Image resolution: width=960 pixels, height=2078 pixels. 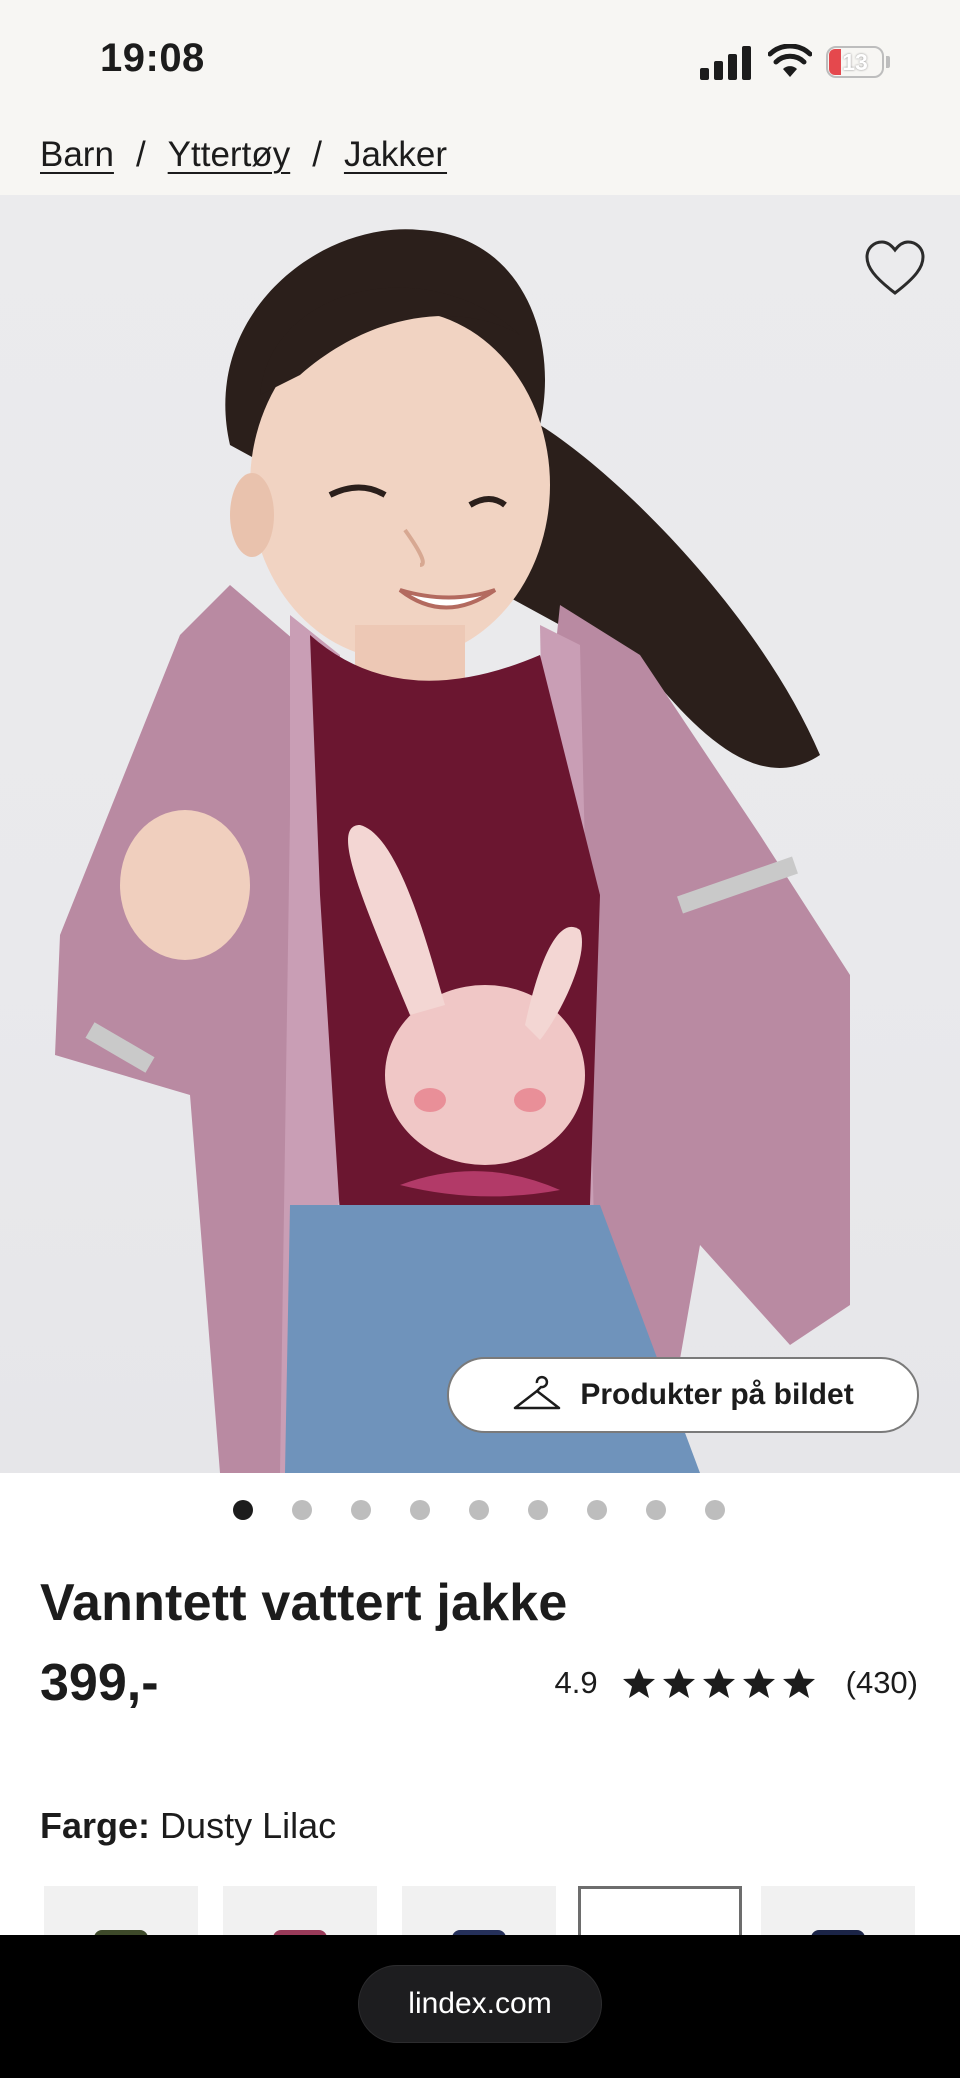 What do you see at coordinates (229, 155) in the screenshot?
I see `breadcrumb-yttertoy: Yttertøy` at bounding box center [229, 155].